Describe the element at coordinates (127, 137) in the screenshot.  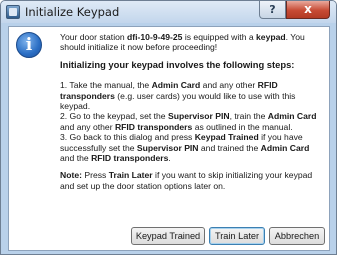
I see `step-text: 3. Go back to this dialog and press` at that location.